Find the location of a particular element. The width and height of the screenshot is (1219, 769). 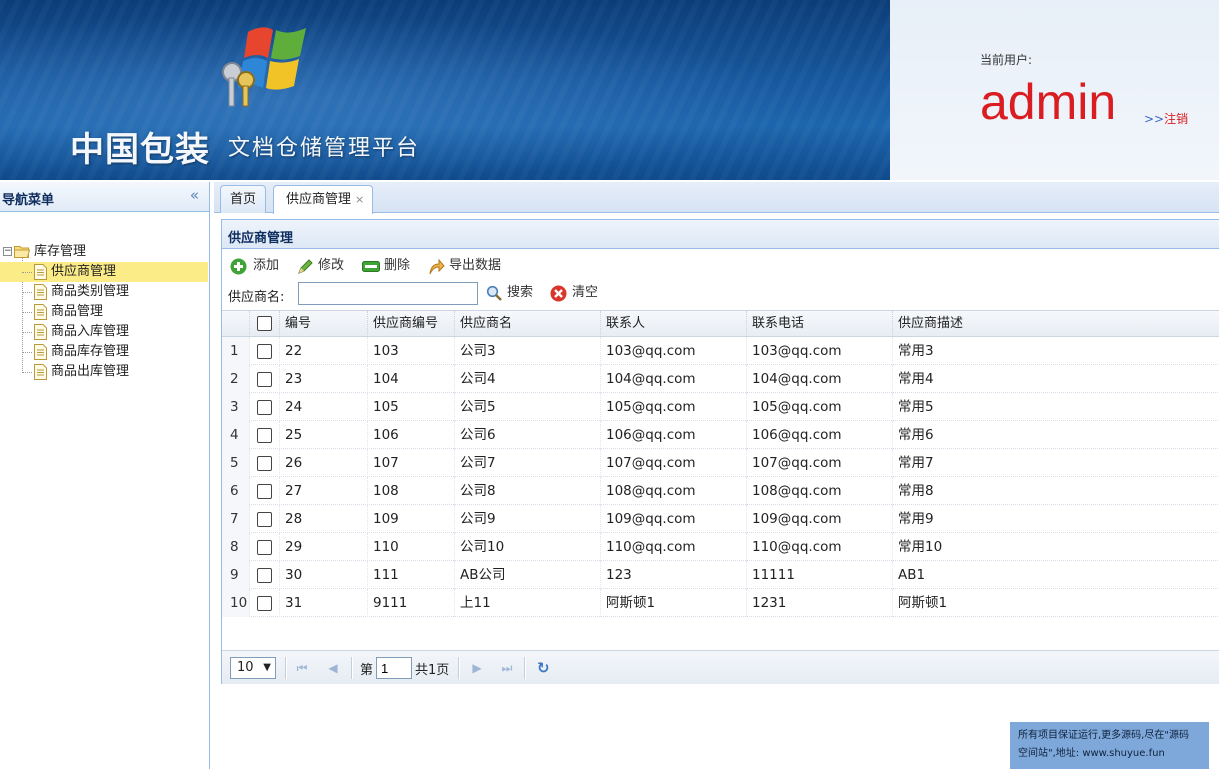

column-header: 供应商编号 is located at coordinates (411, 324).